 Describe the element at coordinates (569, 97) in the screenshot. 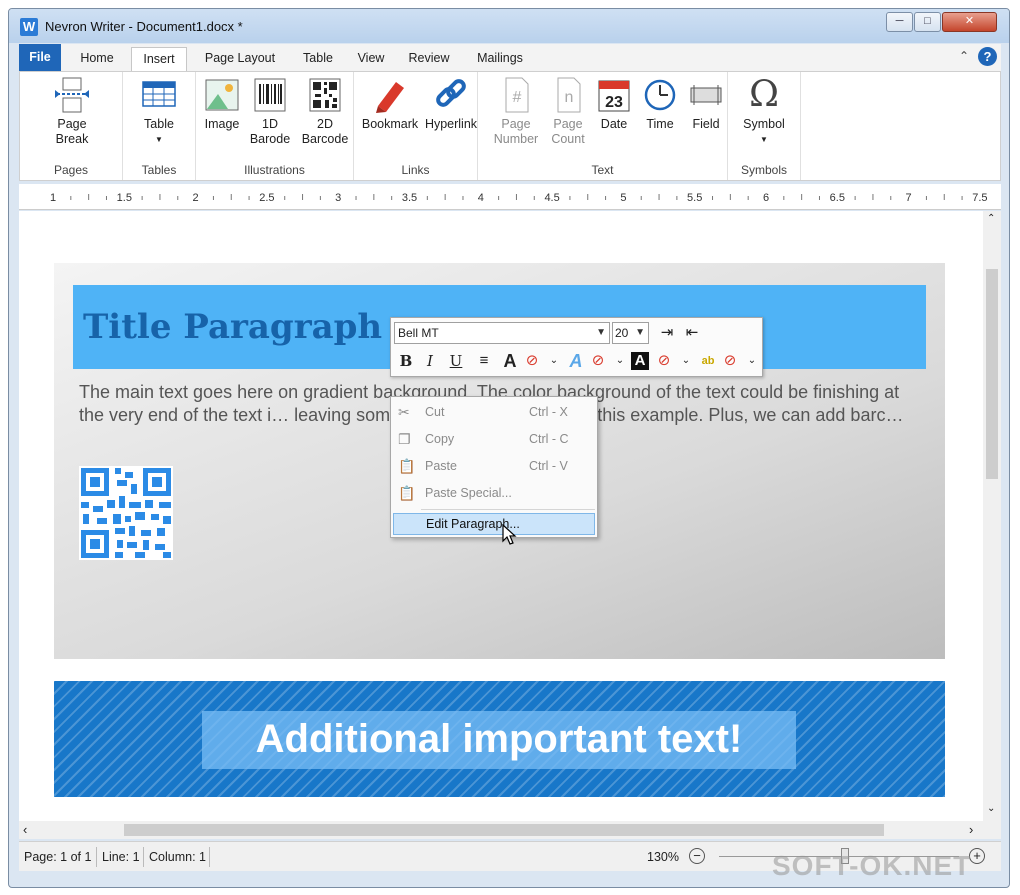

I see `svg-text: n` at that location.